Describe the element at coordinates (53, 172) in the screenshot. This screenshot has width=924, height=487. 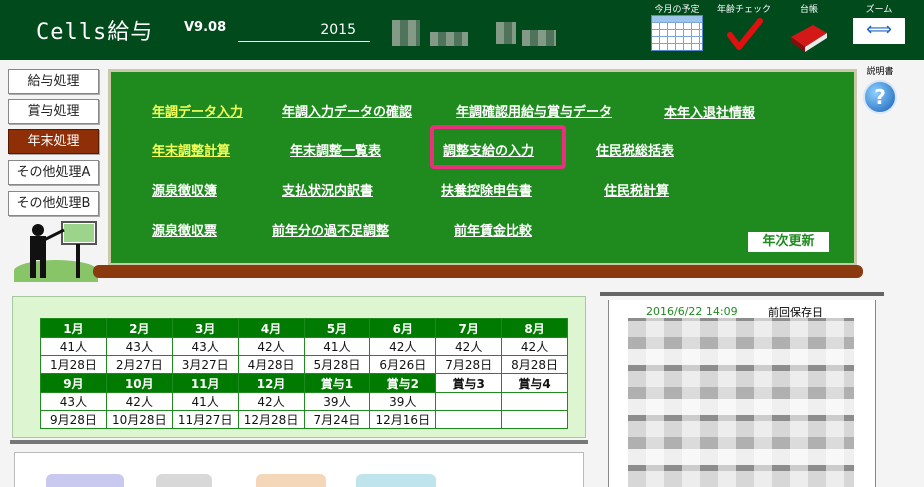
I see `sidebar-item-other-a: その他処理A` at that location.